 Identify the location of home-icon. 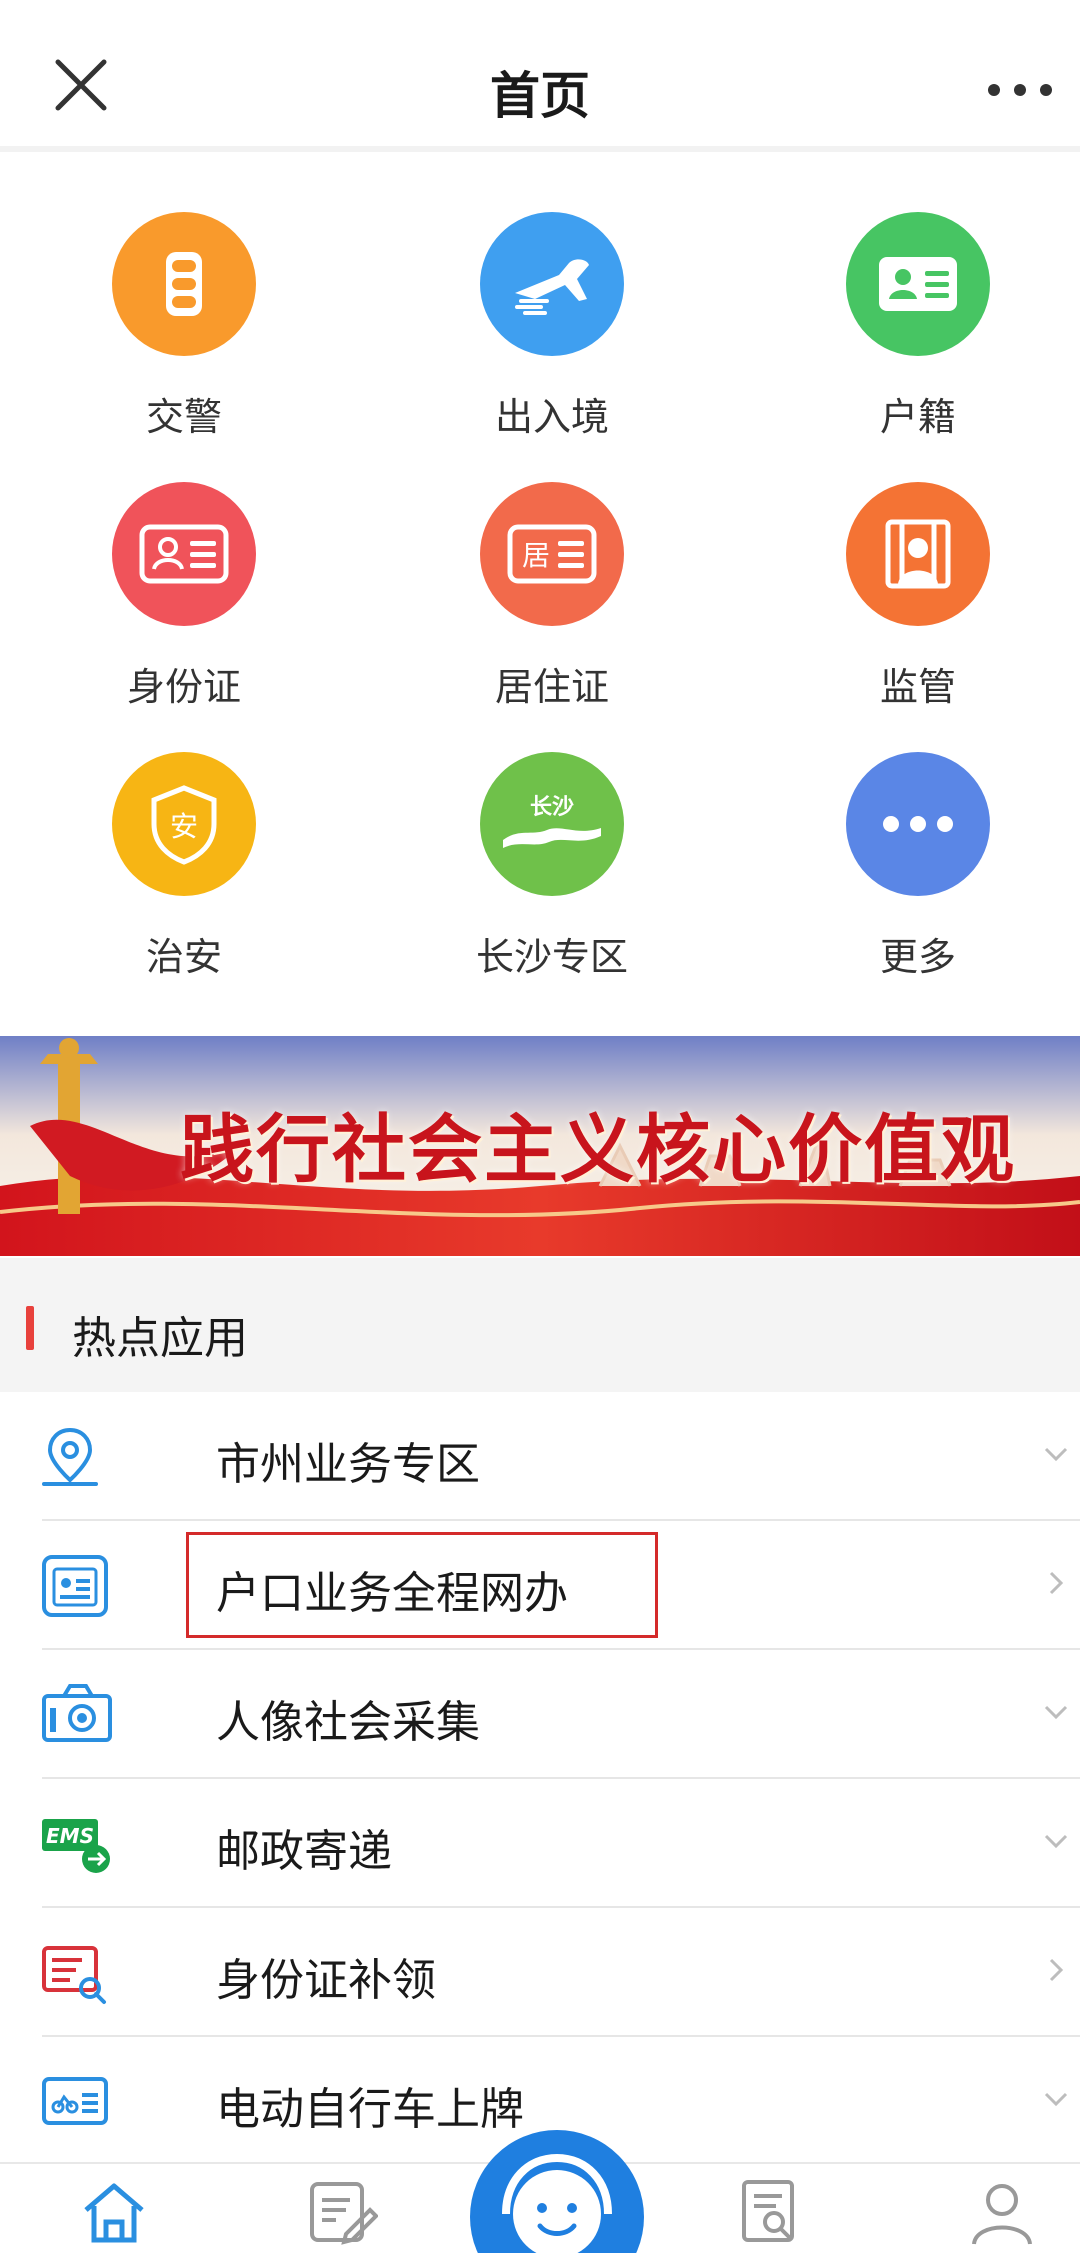
(114, 2212).